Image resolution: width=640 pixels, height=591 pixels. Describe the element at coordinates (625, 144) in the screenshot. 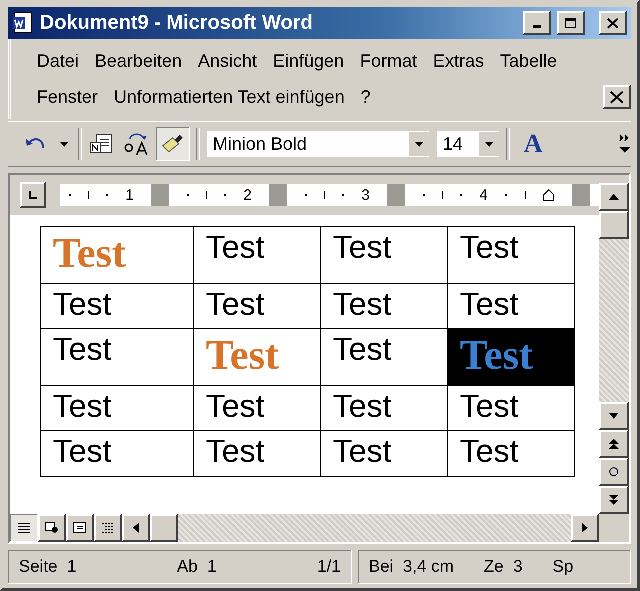

I see `more-buttons-icon` at that location.